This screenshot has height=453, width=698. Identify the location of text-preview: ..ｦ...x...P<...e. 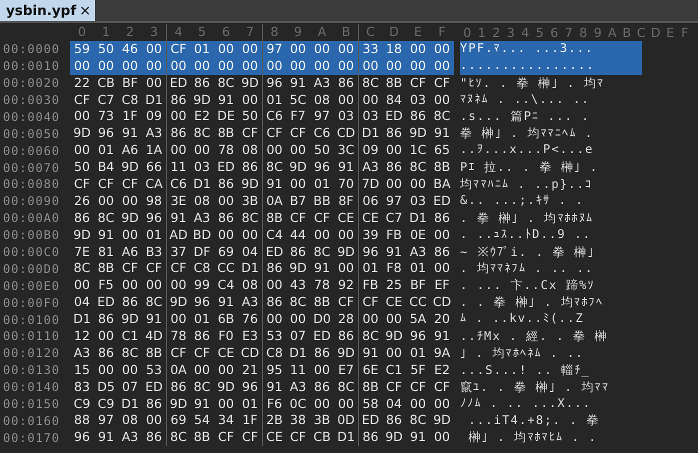
(551, 151).